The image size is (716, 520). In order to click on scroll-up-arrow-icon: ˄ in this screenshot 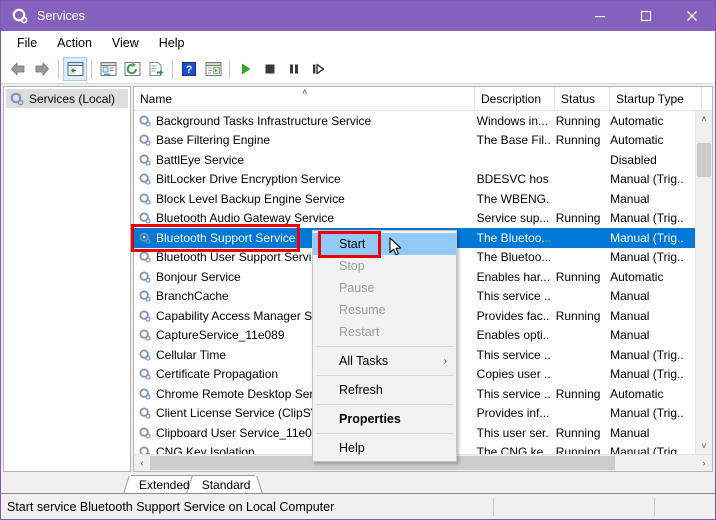, I will do `click(704, 119)`.